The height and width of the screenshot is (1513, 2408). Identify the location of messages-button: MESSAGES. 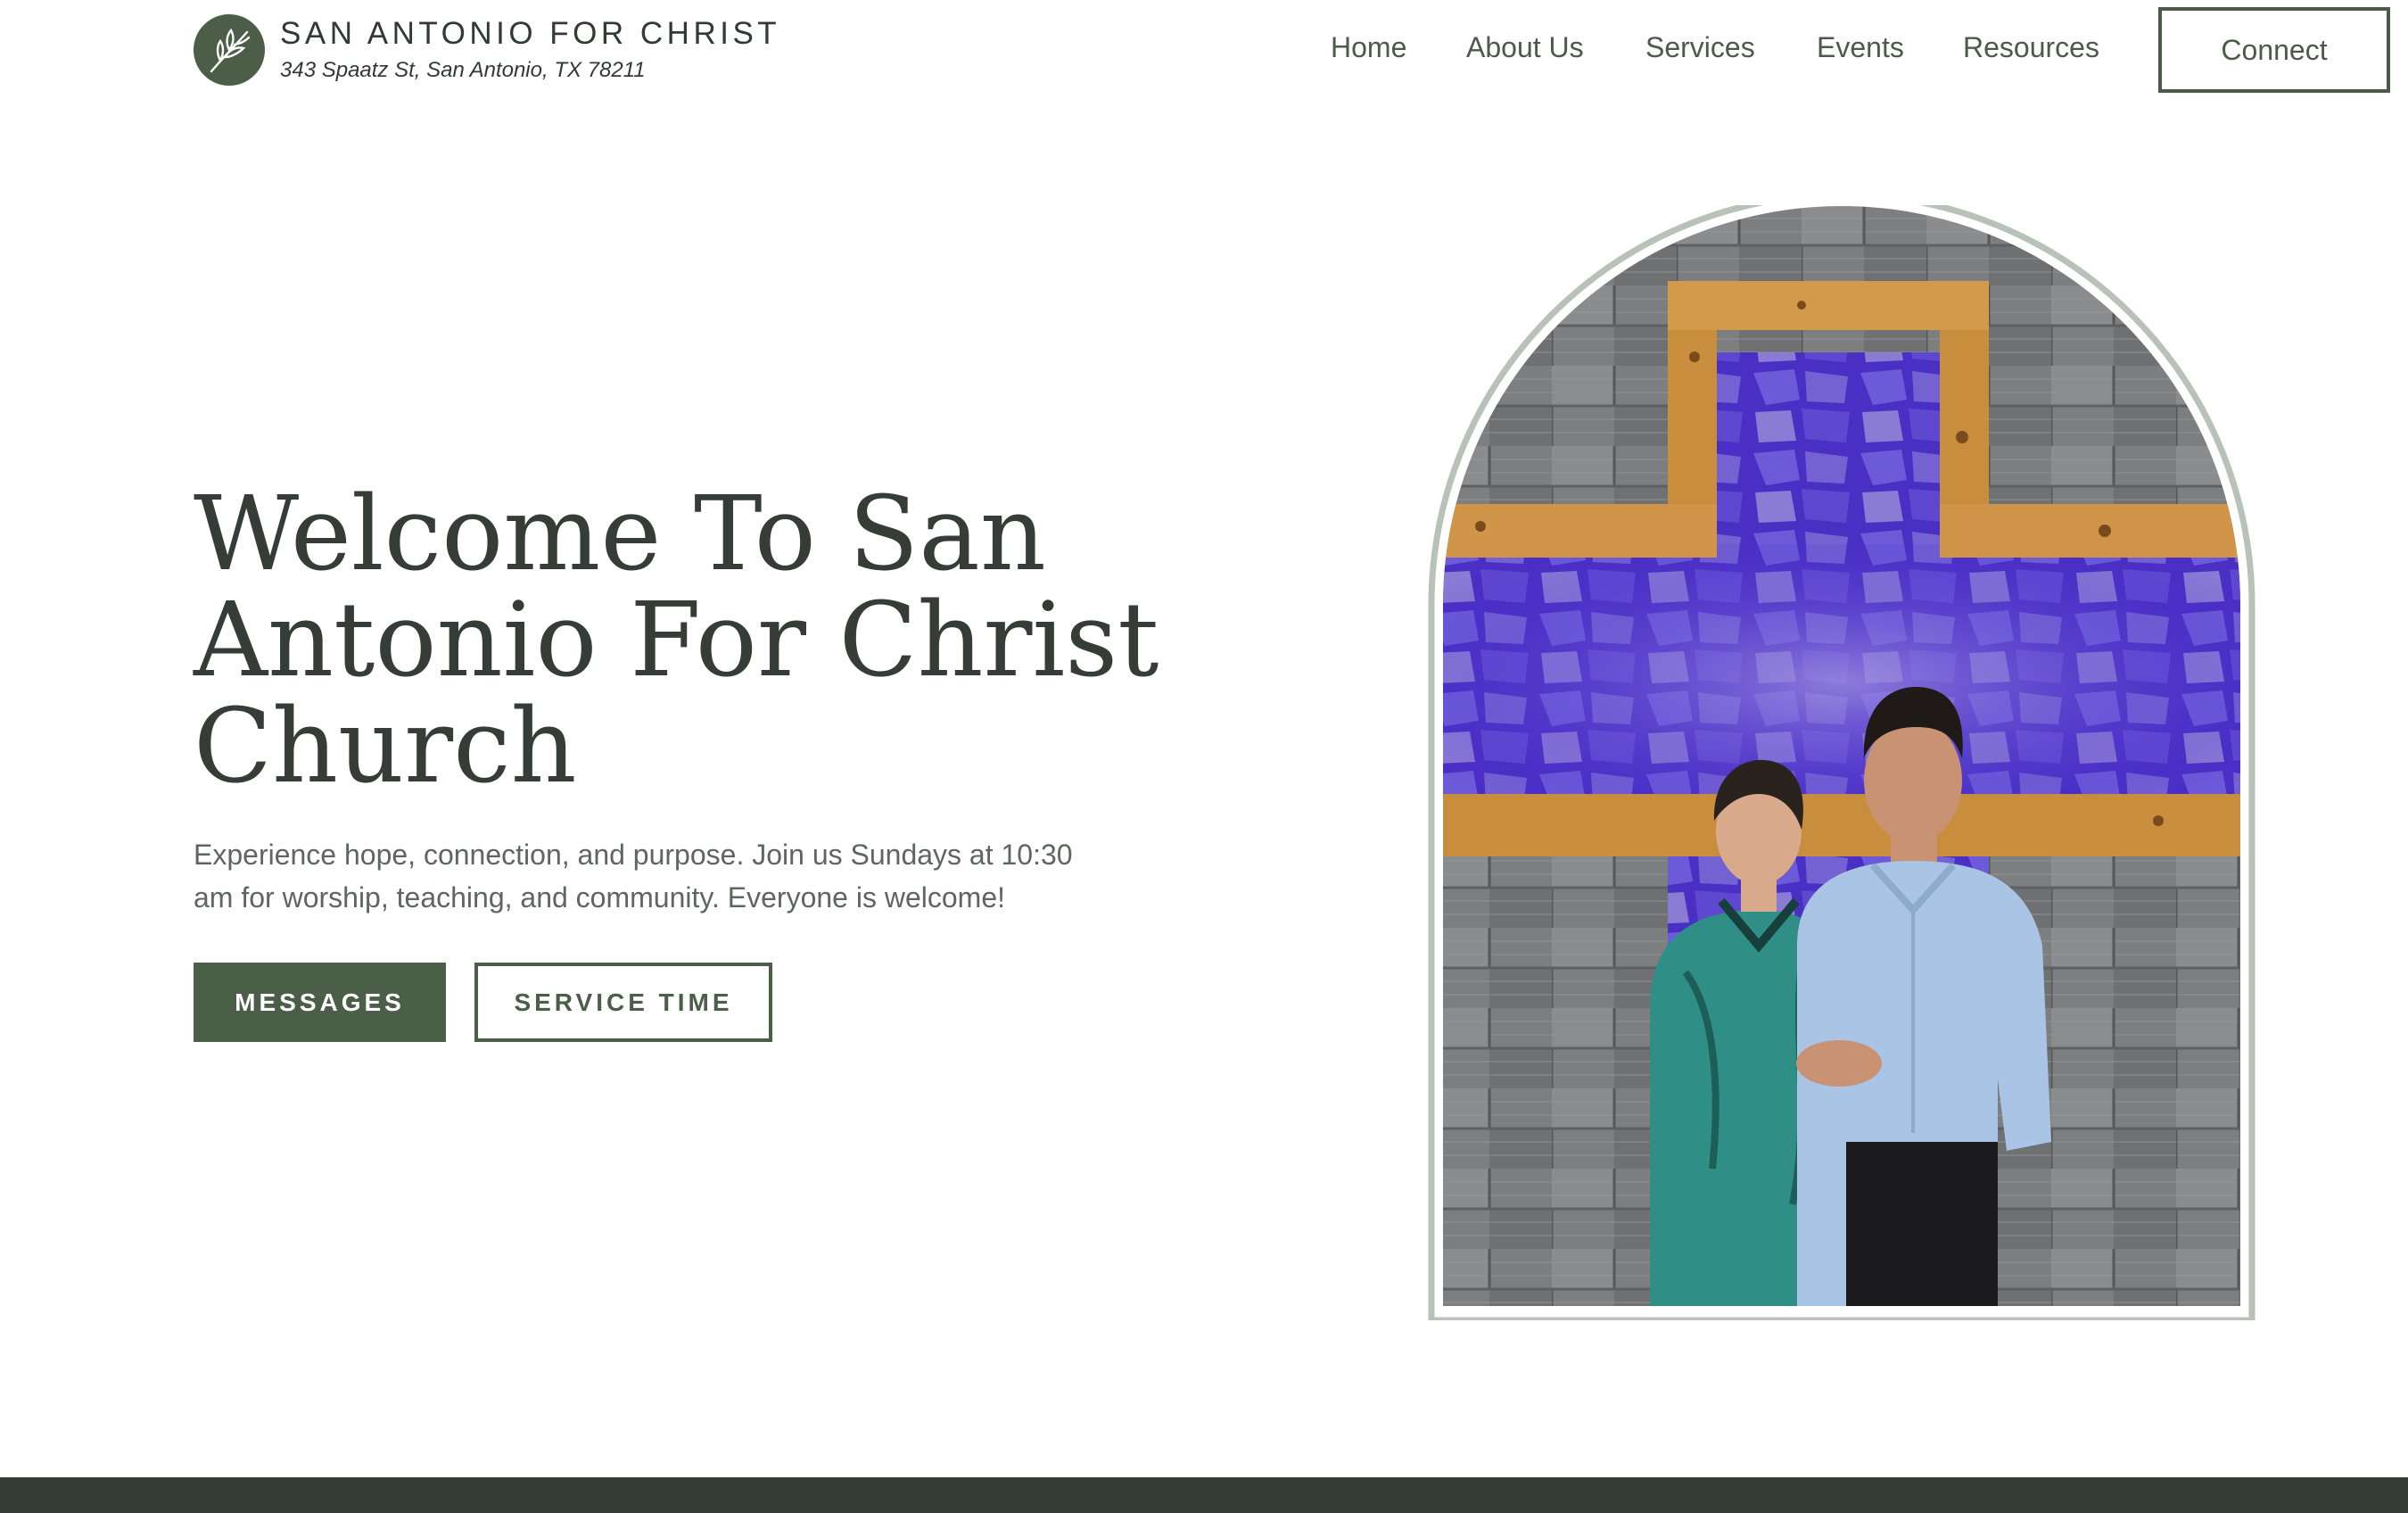
(320, 1002).